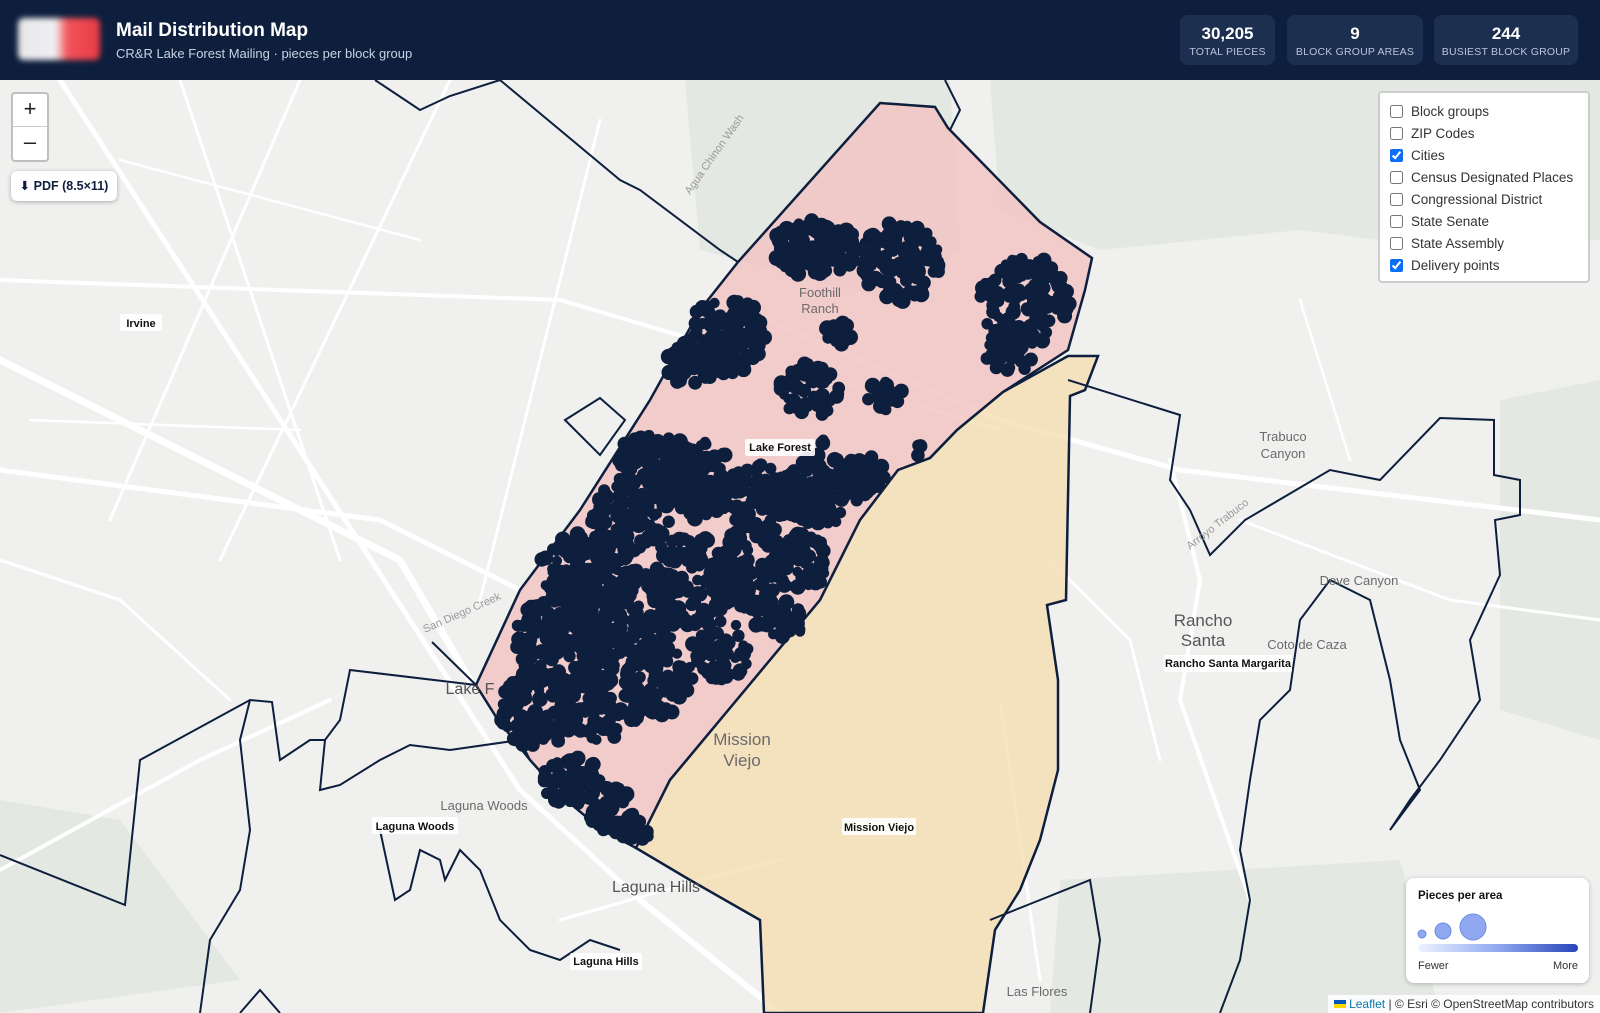  What do you see at coordinates (1367, 1004) in the screenshot?
I see `leaflet-link: Leaflet` at bounding box center [1367, 1004].